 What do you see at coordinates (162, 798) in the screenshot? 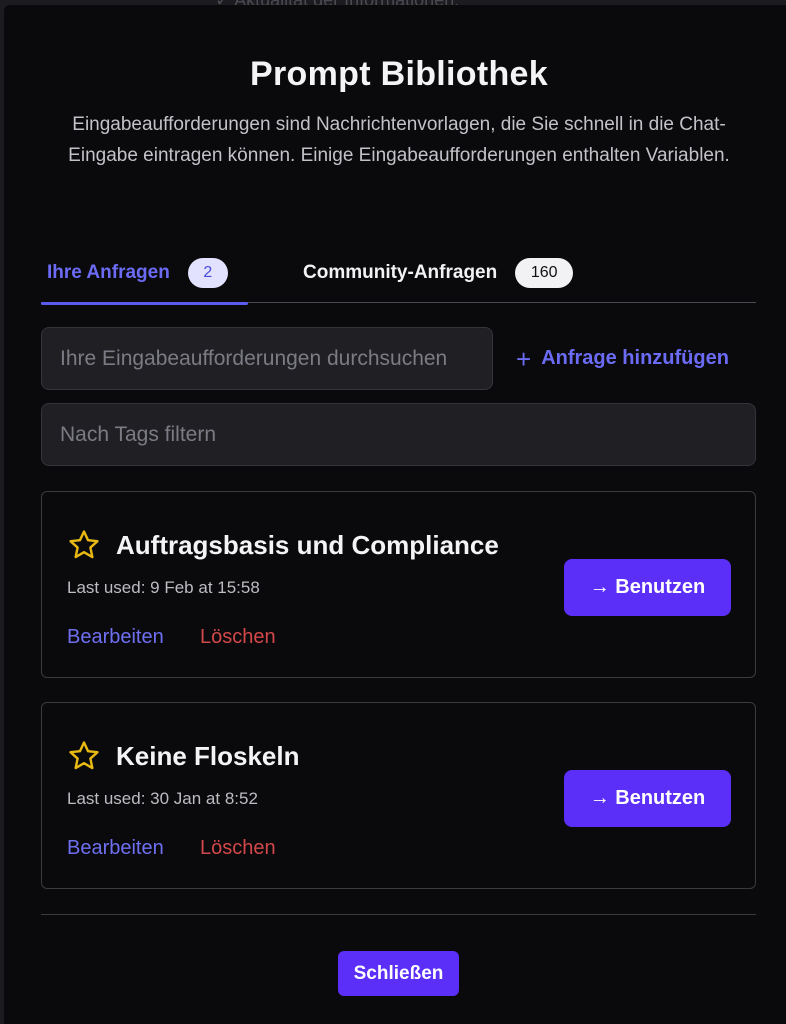
I see `prompt-last-used: Last used: 30 Jan at 8:52` at bounding box center [162, 798].